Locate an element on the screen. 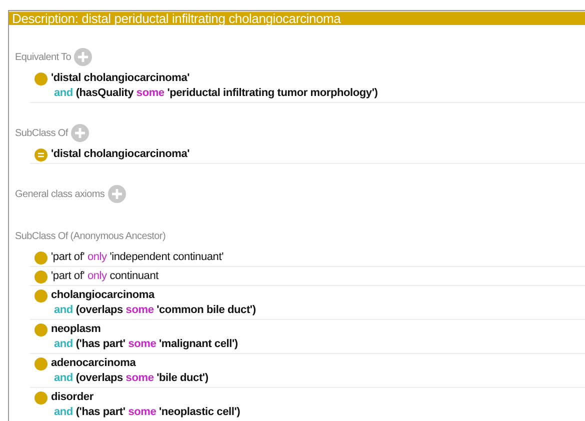 The image size is (585, 421). class-expression: 'part of' only continuant is located at coordinates (104, 276).